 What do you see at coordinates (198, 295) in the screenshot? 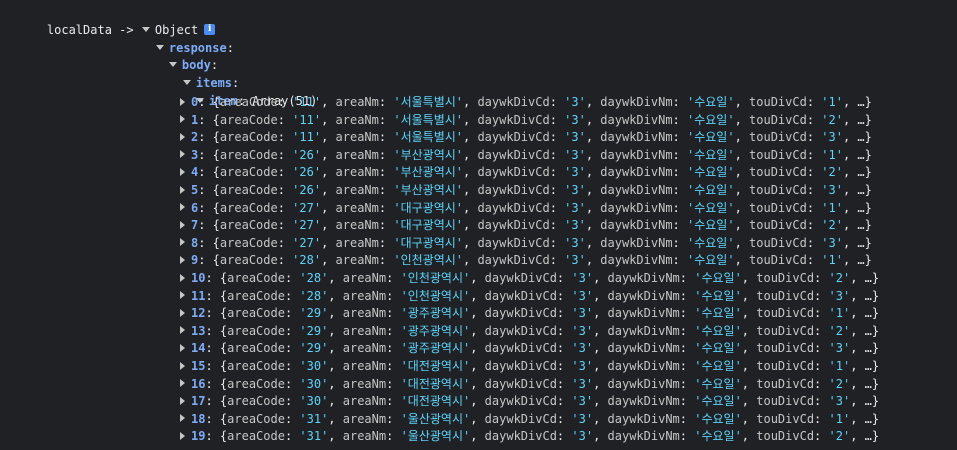
I see `array-index: 11` at bounding box center [198, 295].